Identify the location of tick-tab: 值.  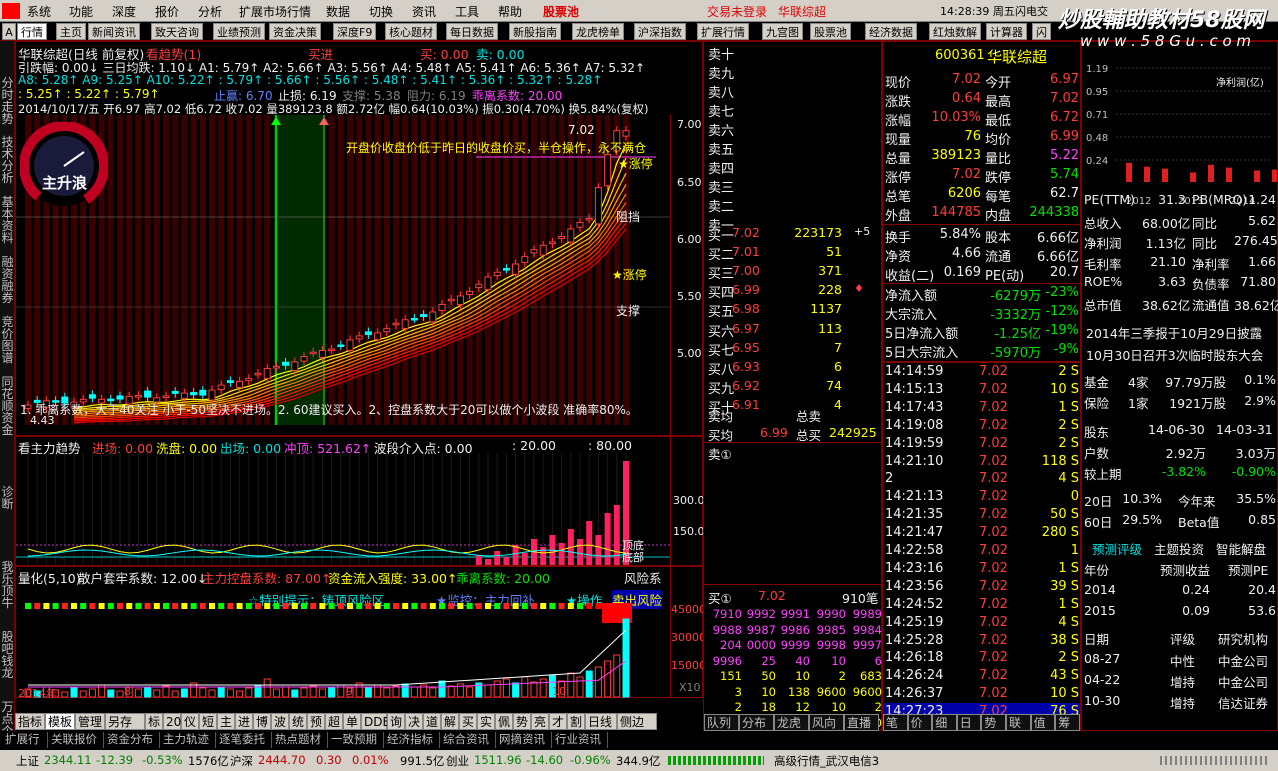
(1043, 722).